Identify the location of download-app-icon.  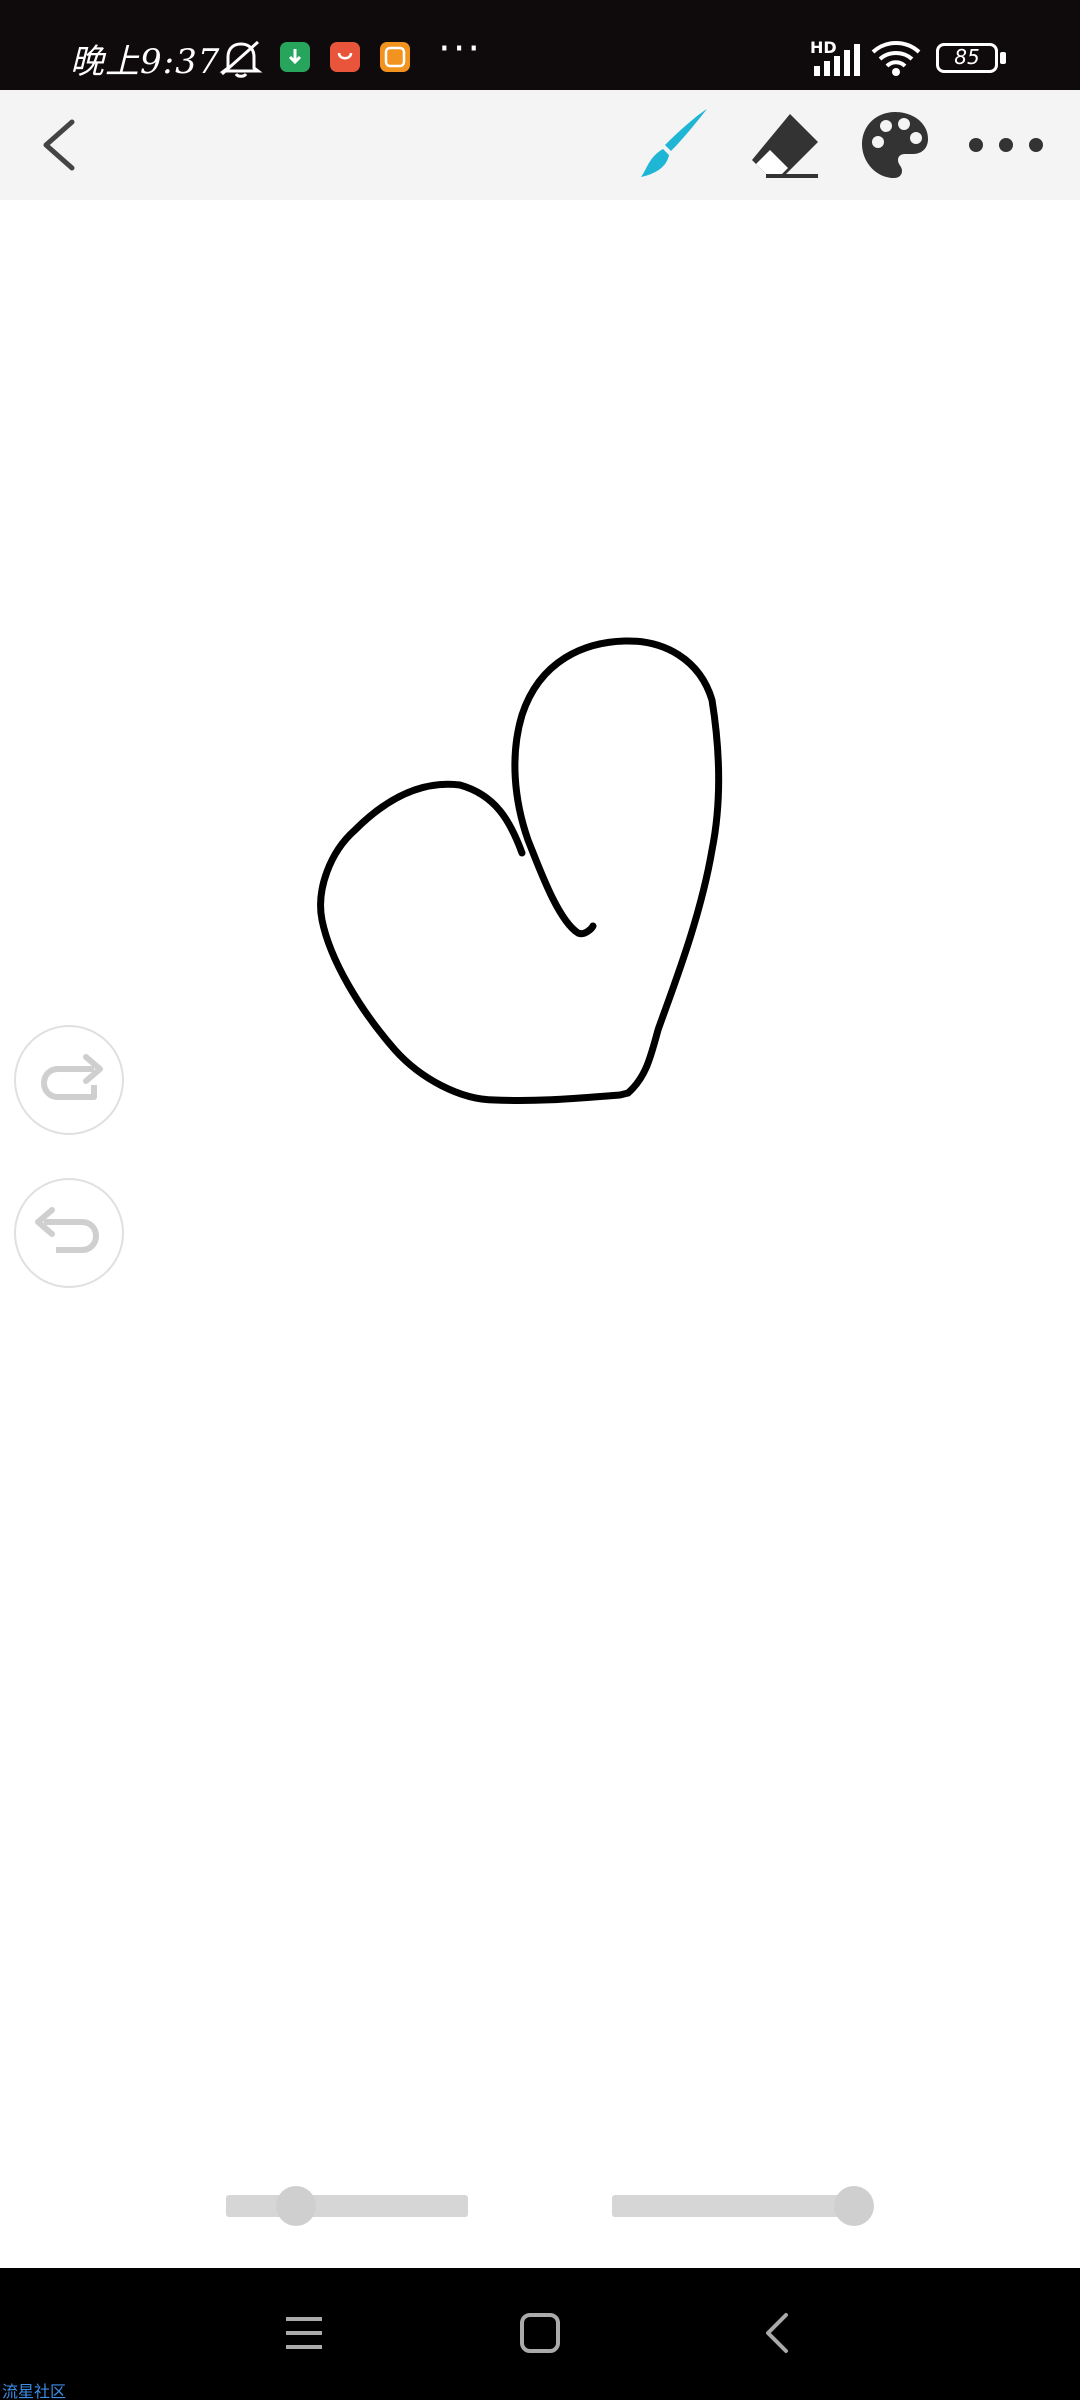
(295, 57).